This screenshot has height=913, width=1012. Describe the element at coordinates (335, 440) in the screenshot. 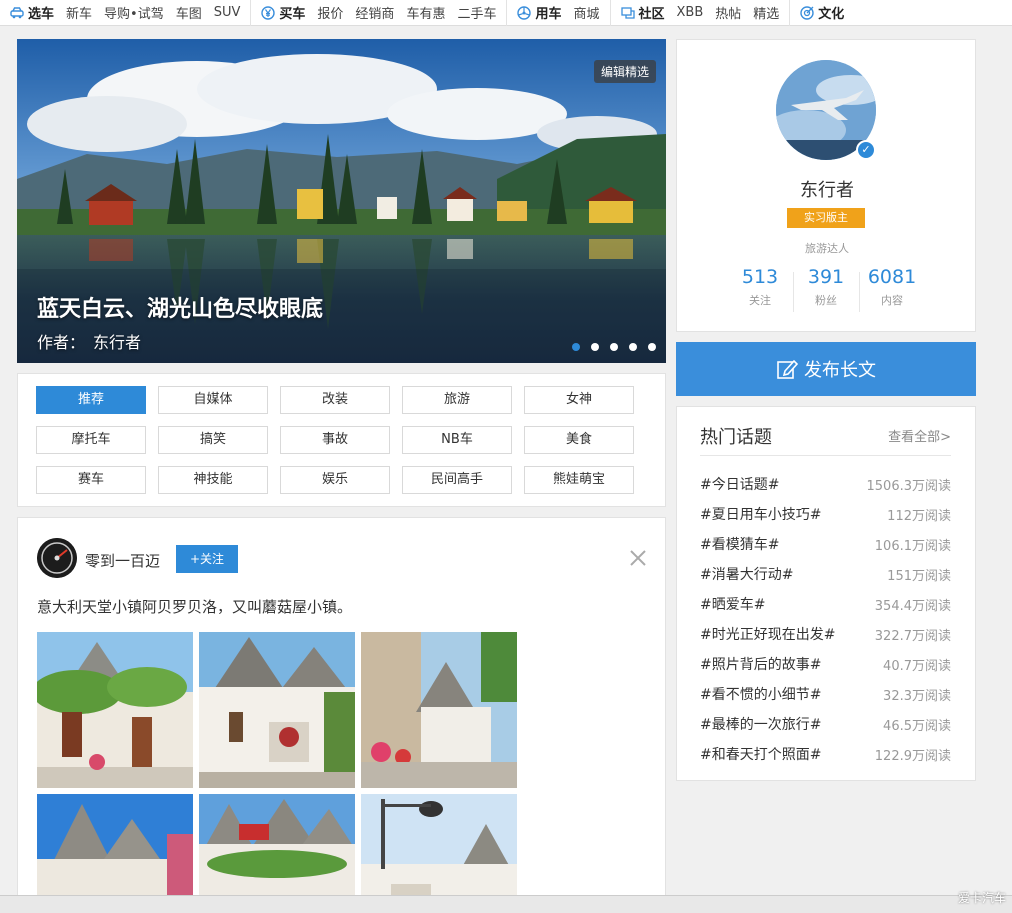

I see `category-tag: 事故` at that location.